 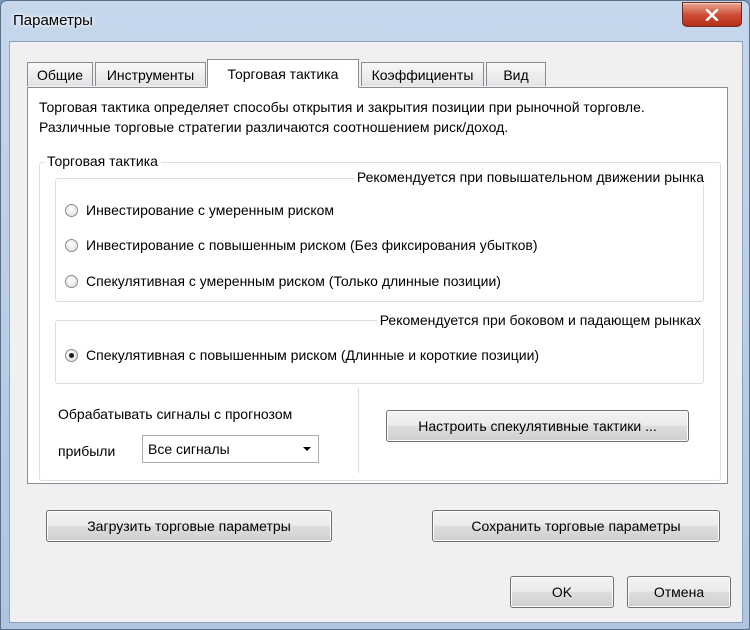 I want to click on radio-invest-moderate-risk: Инвестирование с умеренным риском, so click(x=199, y=210).